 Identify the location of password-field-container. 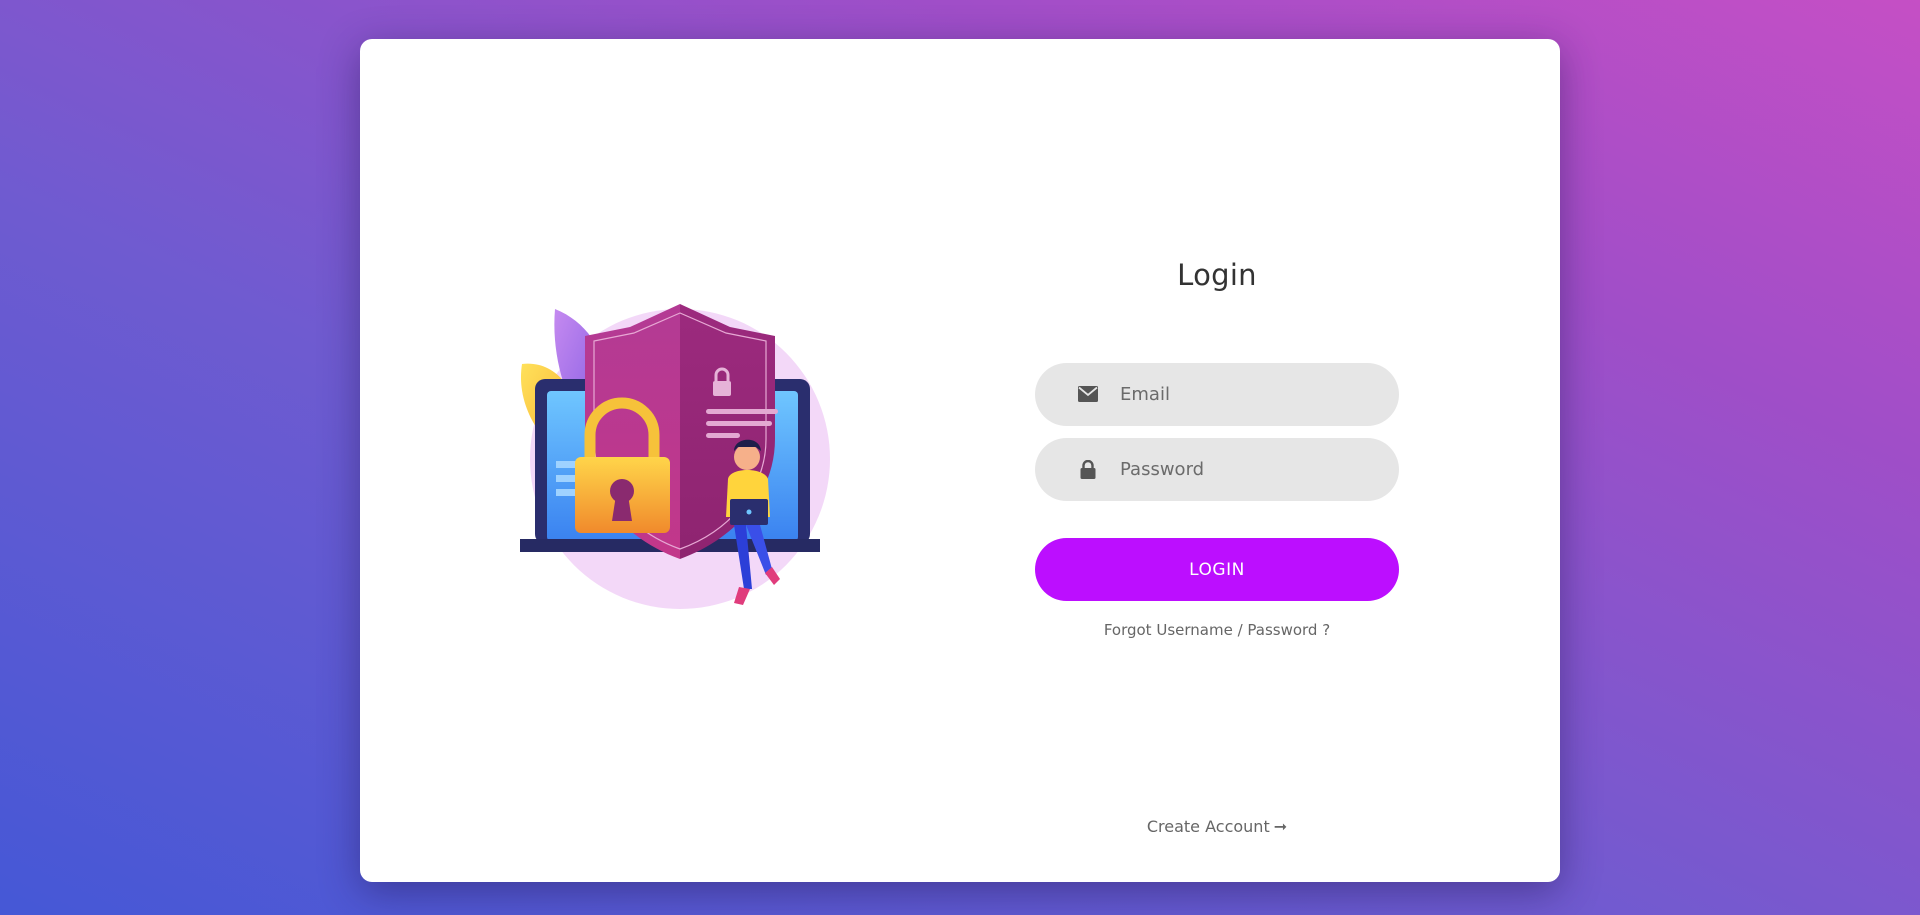
(1217, 469).